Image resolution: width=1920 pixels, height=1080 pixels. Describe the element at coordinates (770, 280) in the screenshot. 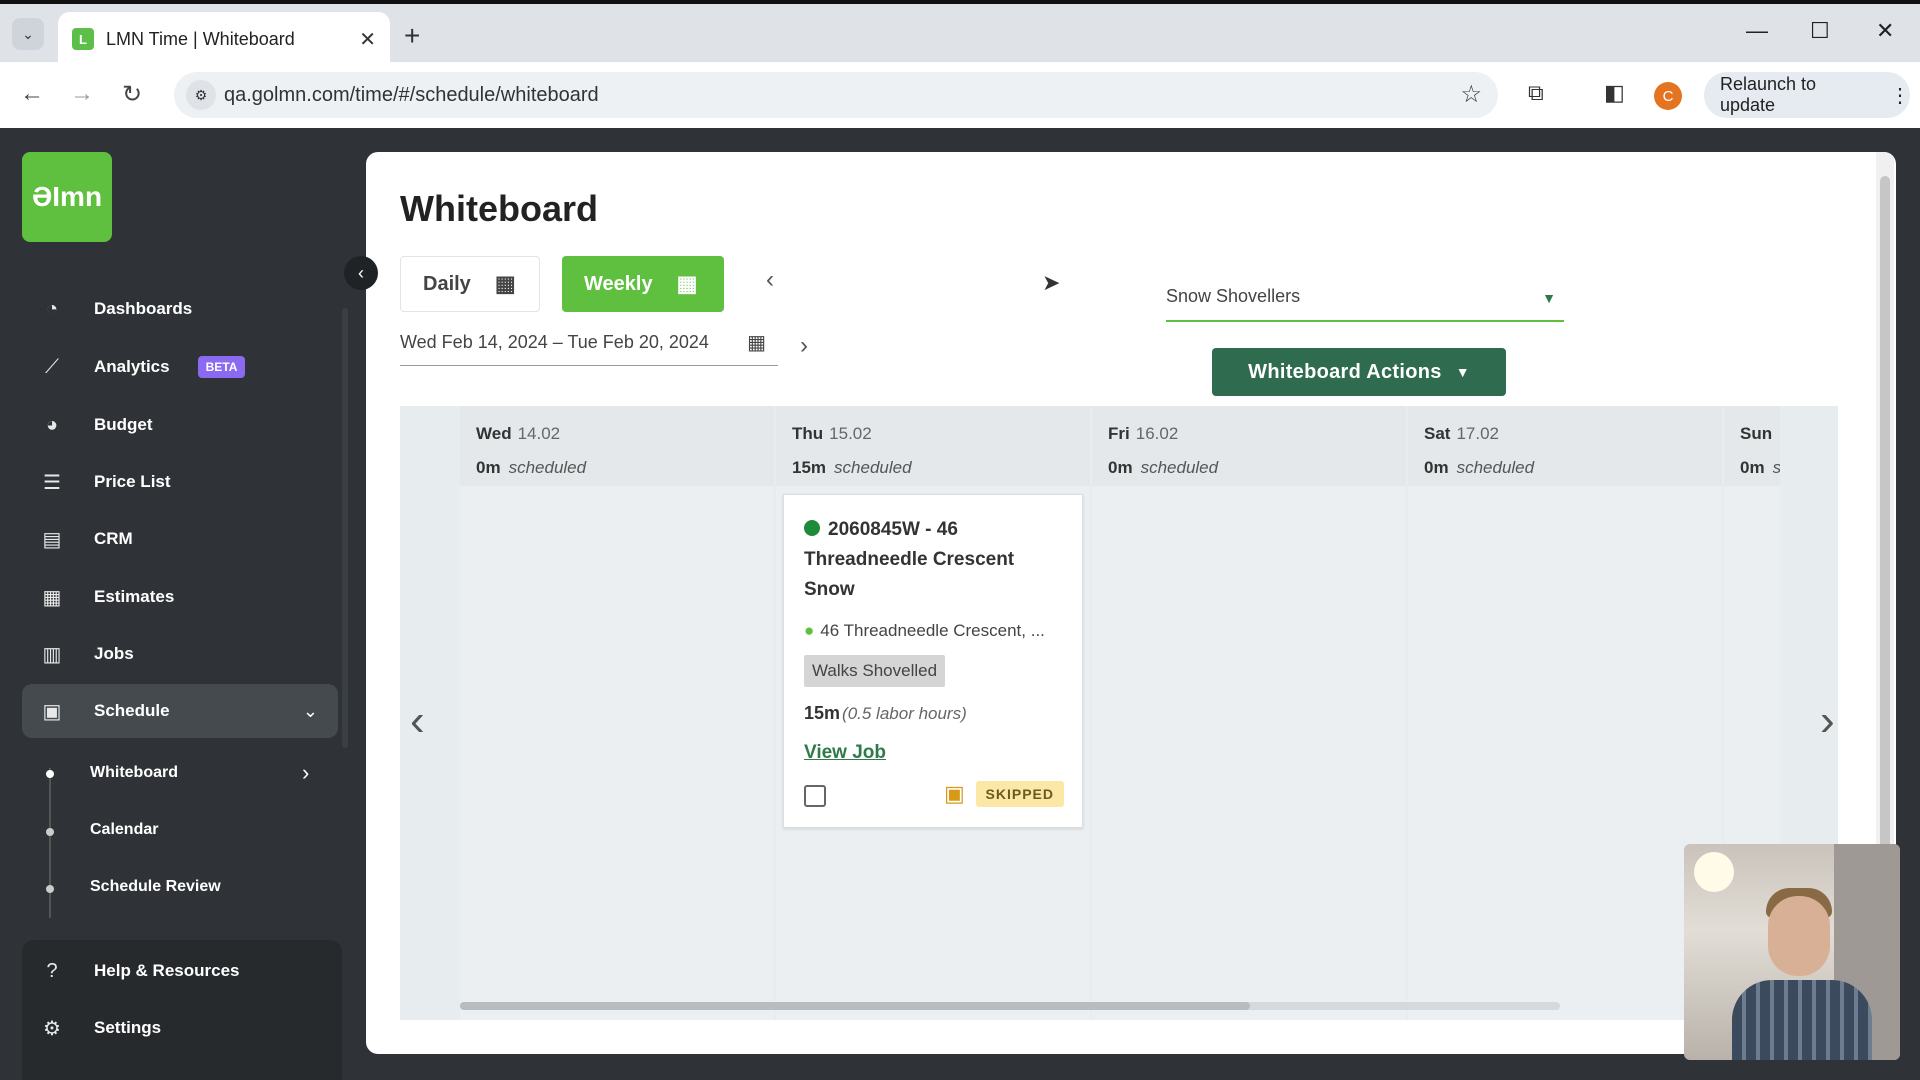

I see `previous-week-icon: ‹` at that location.